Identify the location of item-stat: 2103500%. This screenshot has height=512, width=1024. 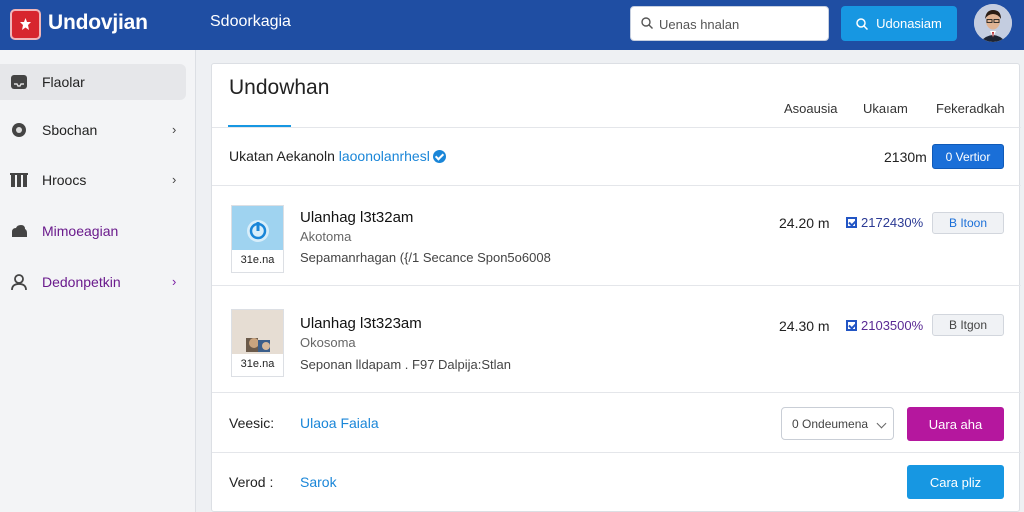
(884, 325).